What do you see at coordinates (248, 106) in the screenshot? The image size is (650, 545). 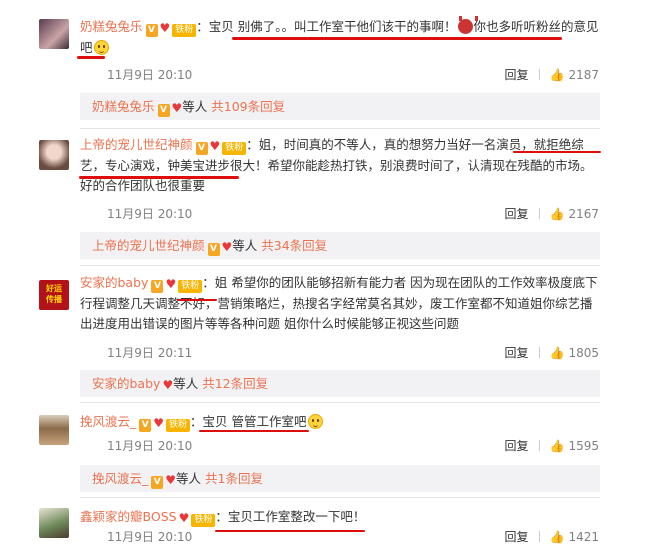 I see `view-replies-link: 共109条回复` at bounding box center [248, 106].